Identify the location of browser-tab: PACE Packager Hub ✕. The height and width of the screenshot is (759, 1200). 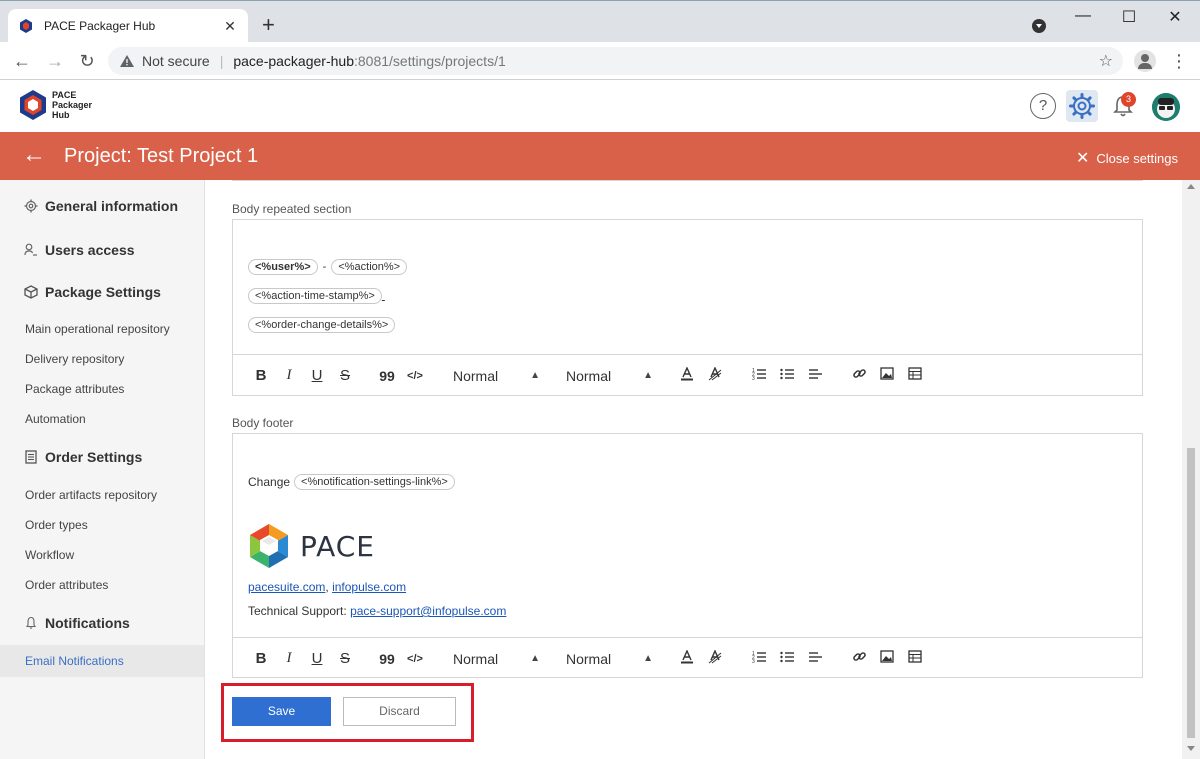
(128, 26).